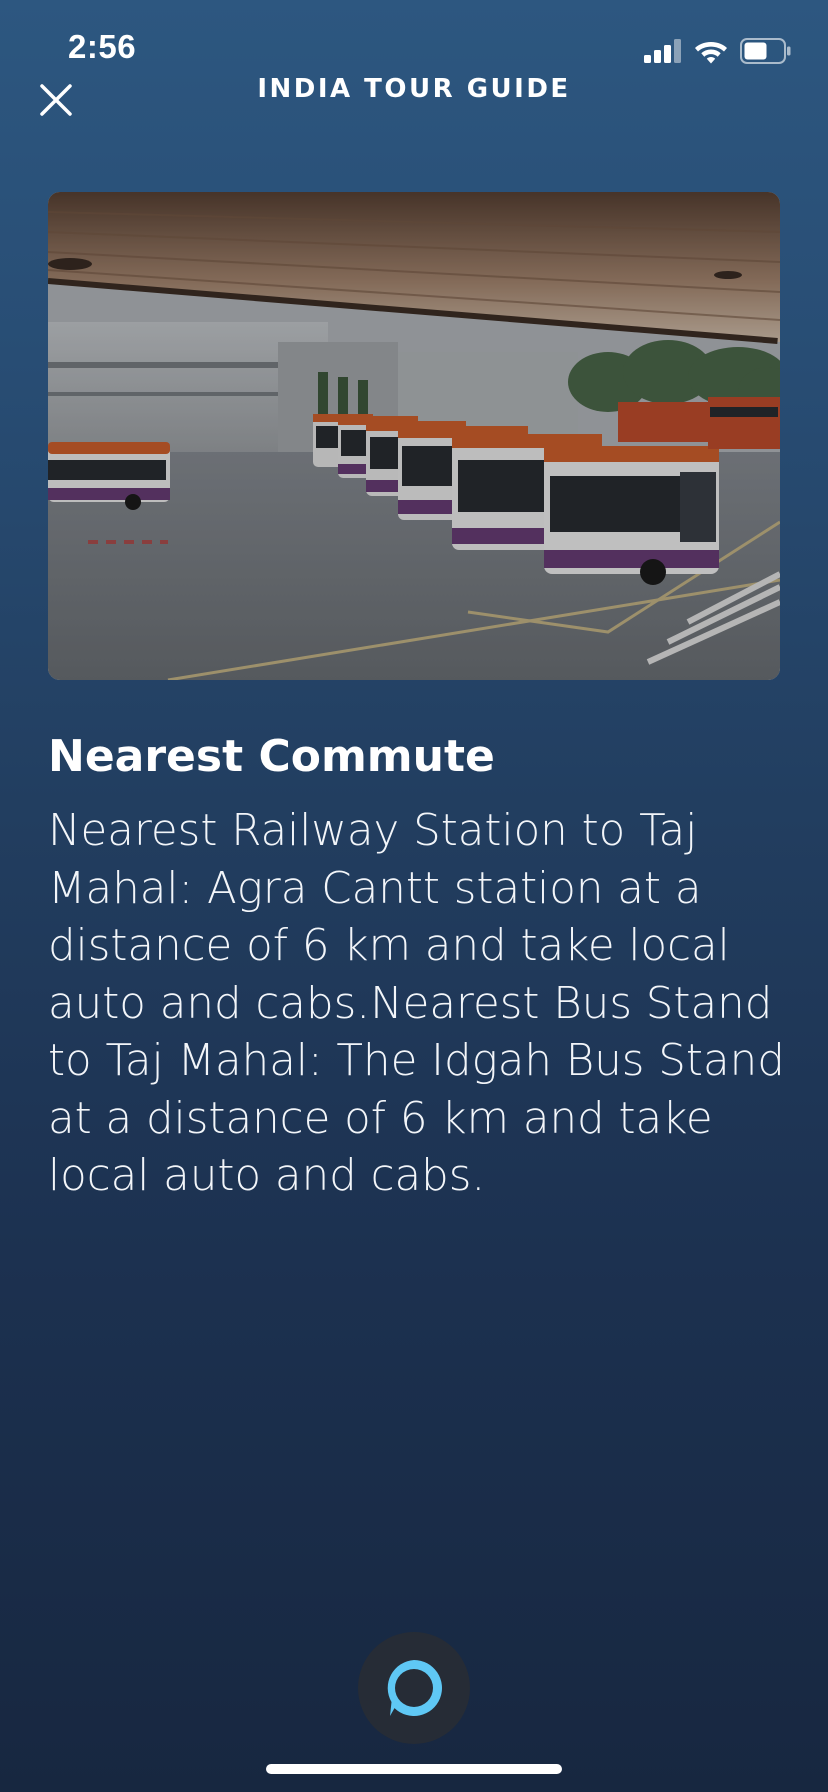  What do you see at coordinates (102, 46) in the screenshot?
I see `status-time: 2:56` at bounding box center [102, 46].